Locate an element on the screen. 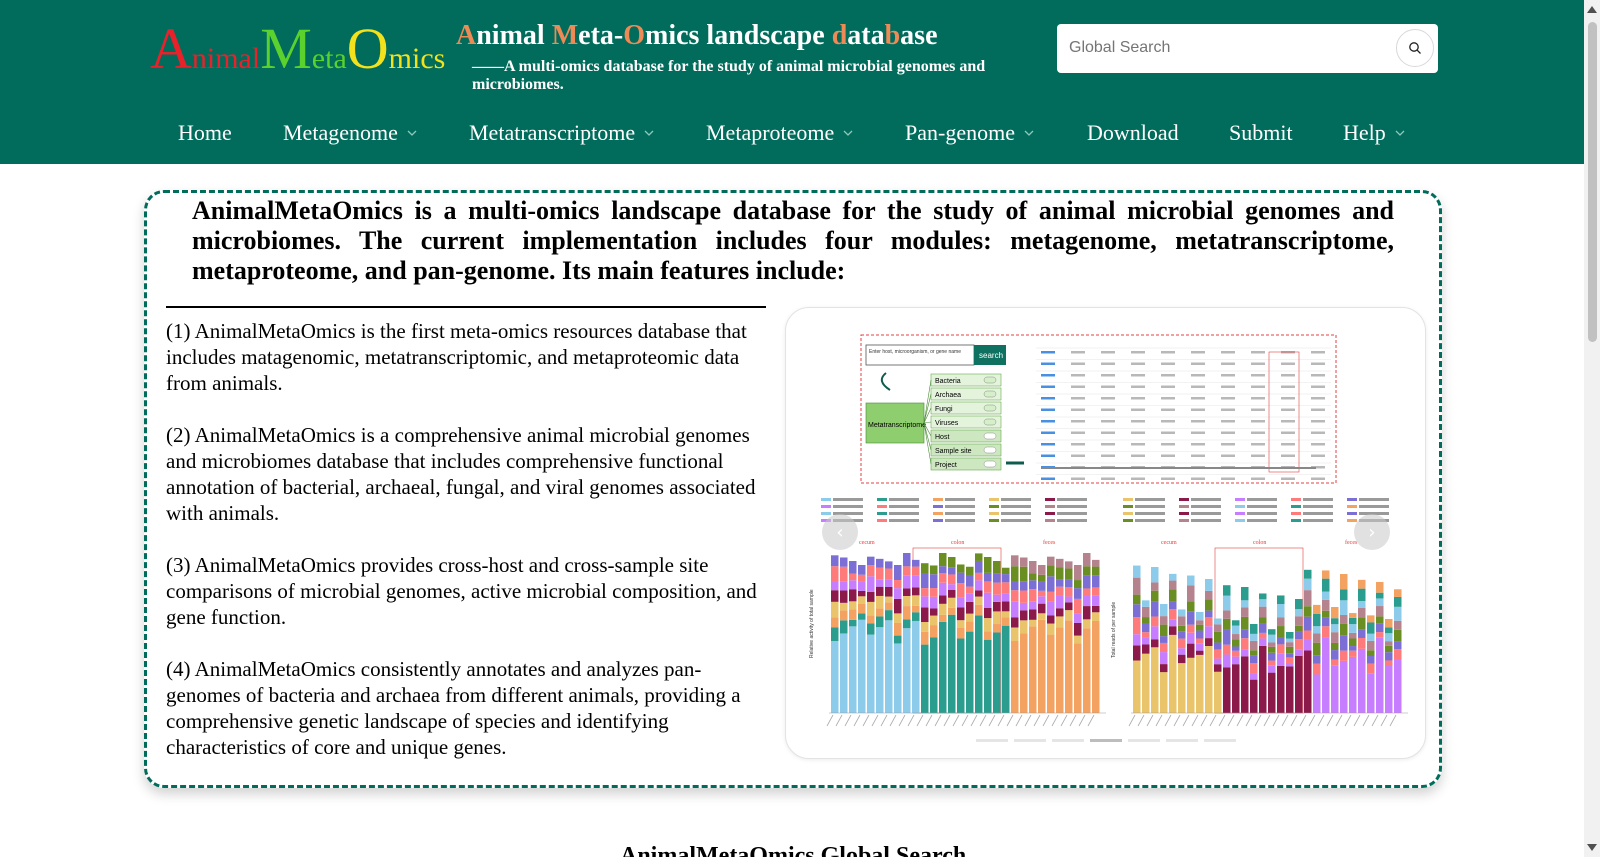 This screenshot has height=857, width=1600. global-search-input is located at coordinates (1219, 48).